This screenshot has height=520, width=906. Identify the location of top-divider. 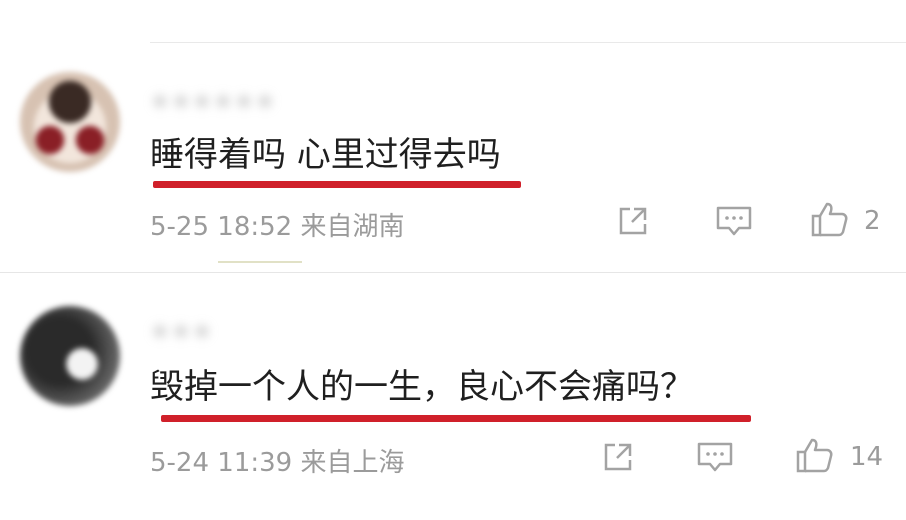
(528, 42).